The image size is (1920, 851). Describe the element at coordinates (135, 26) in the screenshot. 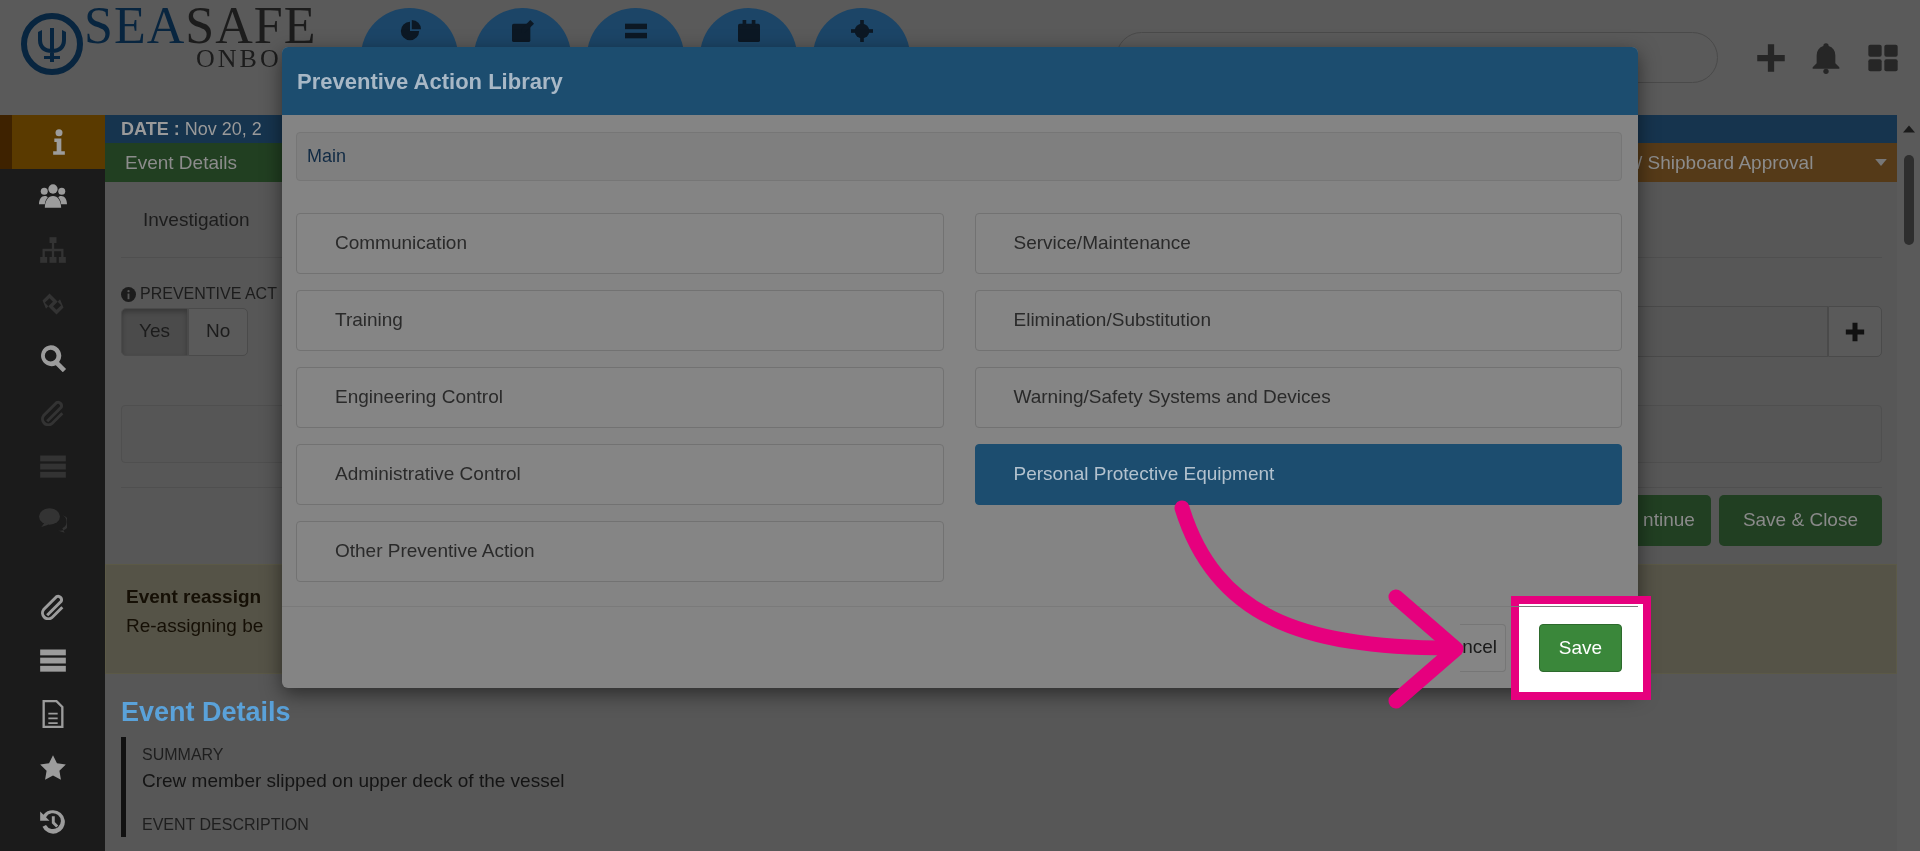

I see `logo-text: SEA` at that location.